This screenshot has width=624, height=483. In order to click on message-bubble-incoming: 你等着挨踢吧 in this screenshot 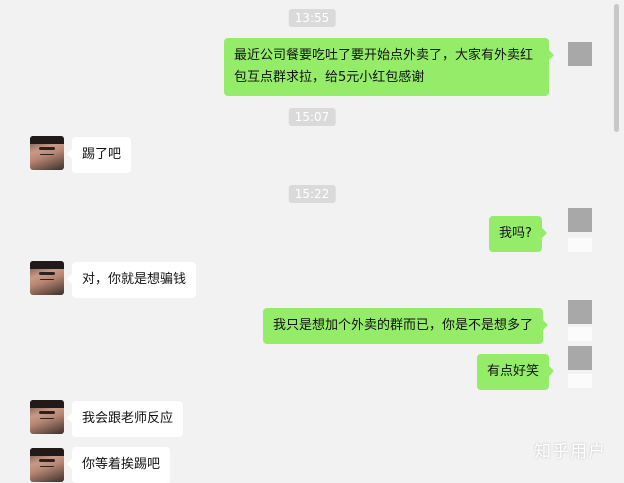, I will do `click(118, 465)`.